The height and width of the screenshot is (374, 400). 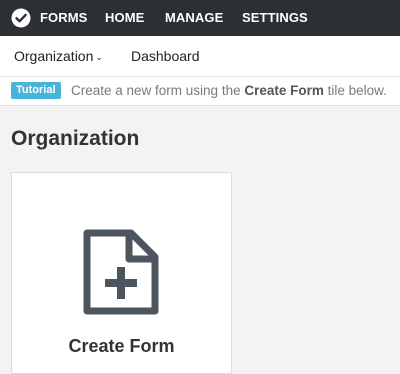 What do you see at coordinates (194, 18) in the screenshot?
I see `nav-manage: MANAGE` at bounding box center [194, 18].